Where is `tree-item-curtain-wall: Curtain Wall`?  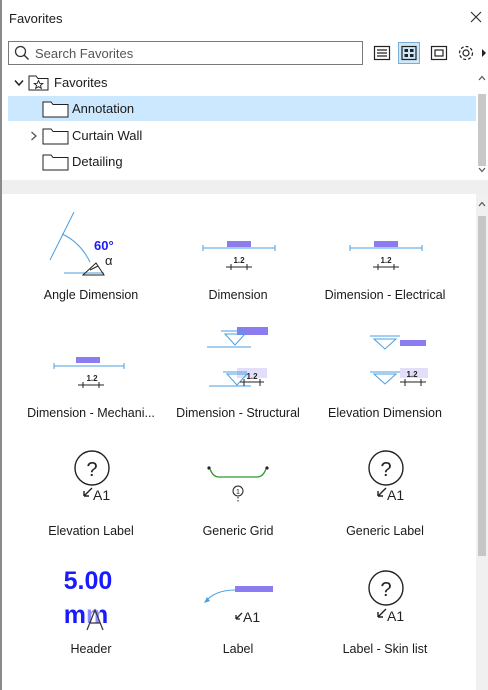 tree-item-curtain-wall: Curtain Wall is located at coordinates (242, 135).